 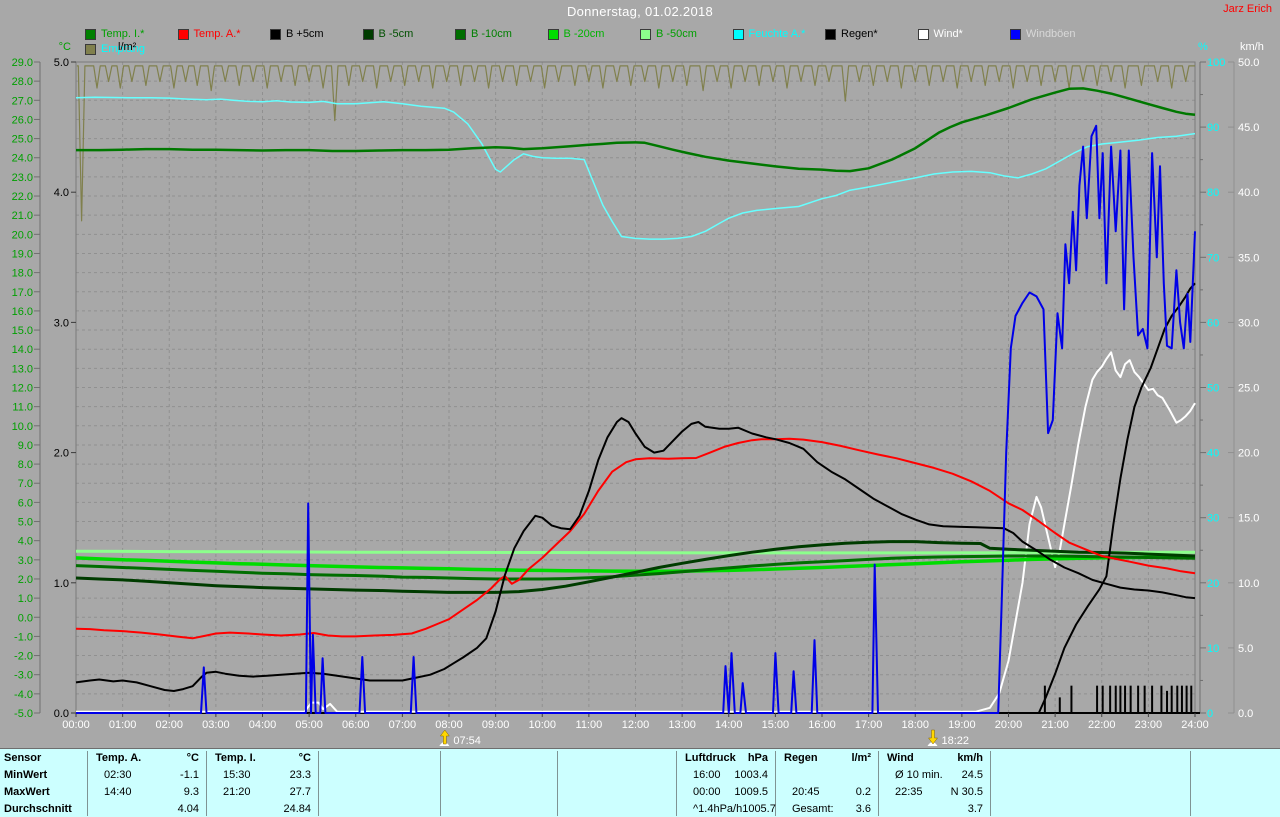 What do you see at coordinates (1248, 128) in the screenshot?
I see `kmh-tick-label: 45.0` at bounding box center [1248, 128].